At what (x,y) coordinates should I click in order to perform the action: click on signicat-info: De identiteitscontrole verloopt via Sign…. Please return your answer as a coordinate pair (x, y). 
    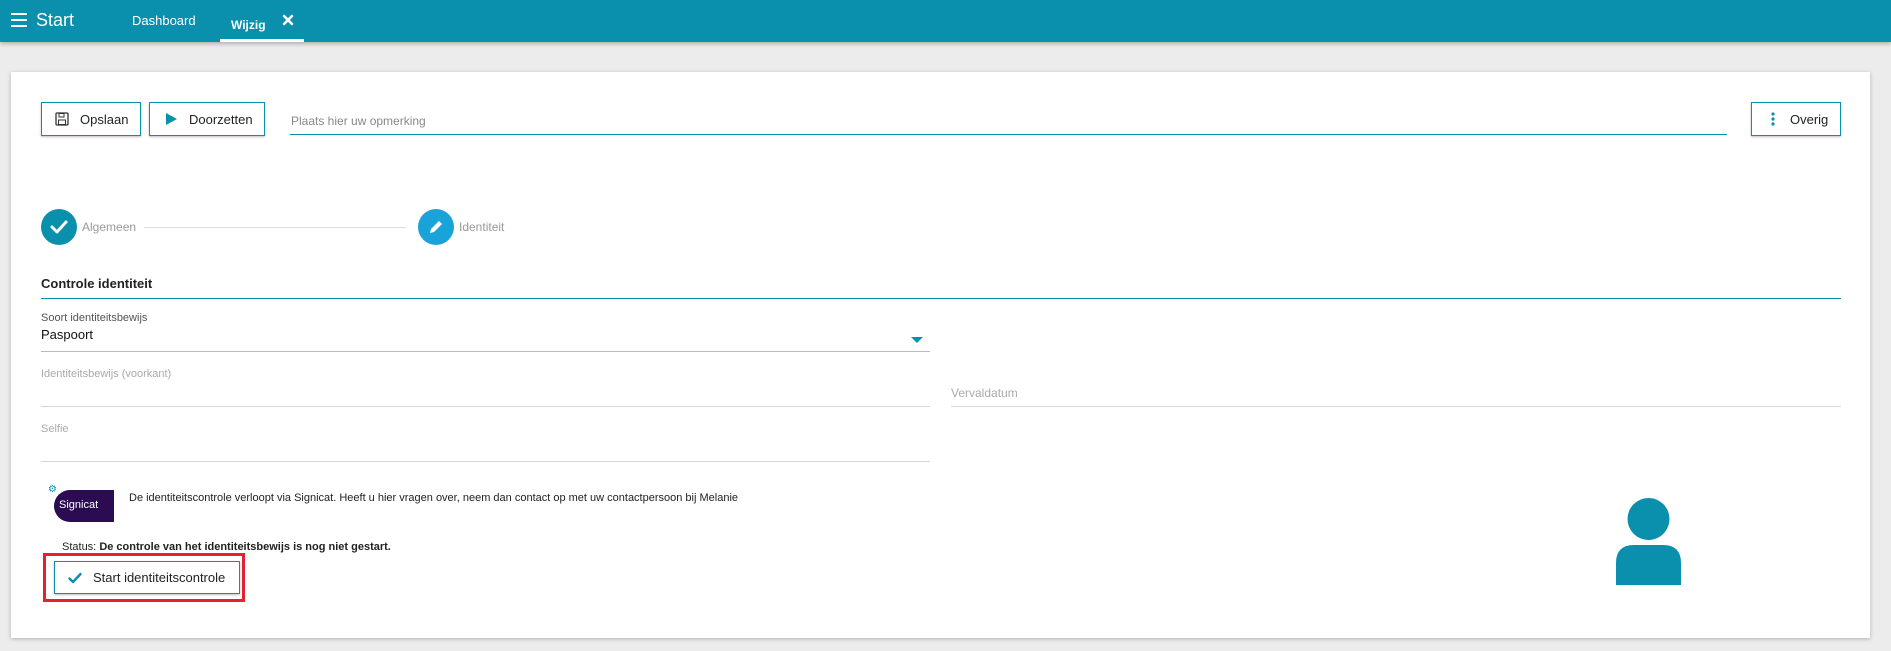
    Looking at the image, I should click on (434, 498).